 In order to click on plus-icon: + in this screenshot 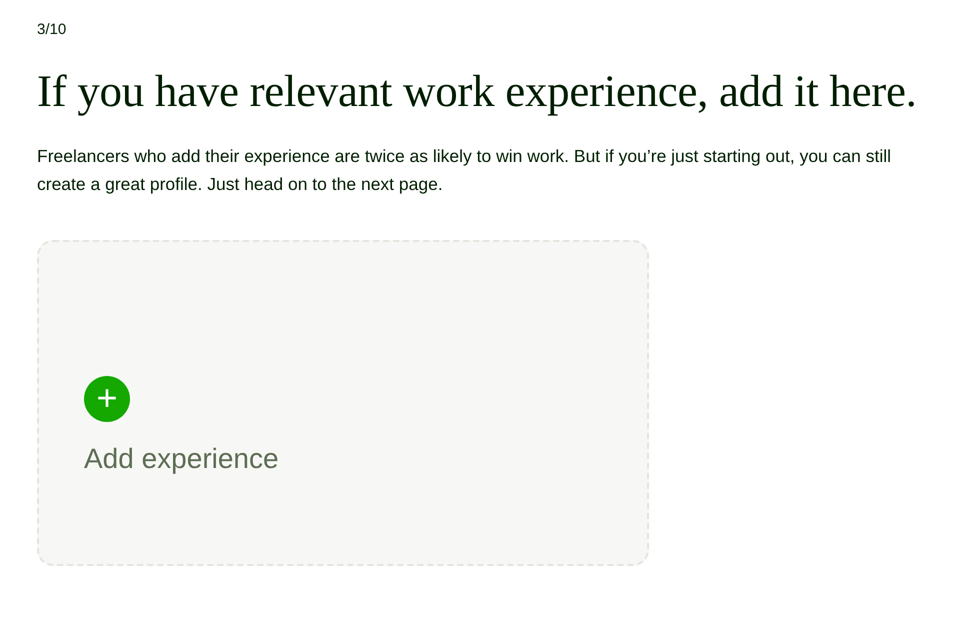, I will do `click(107, 399)`.